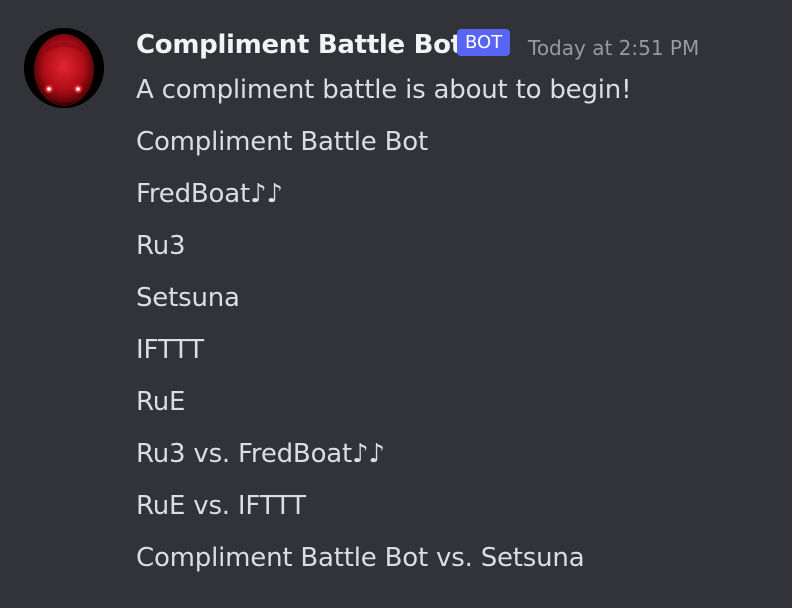  Describe the element at coordinates (221, 506) in the screenshot. I see `message-line: RuE vs. IFTTT` at that location.